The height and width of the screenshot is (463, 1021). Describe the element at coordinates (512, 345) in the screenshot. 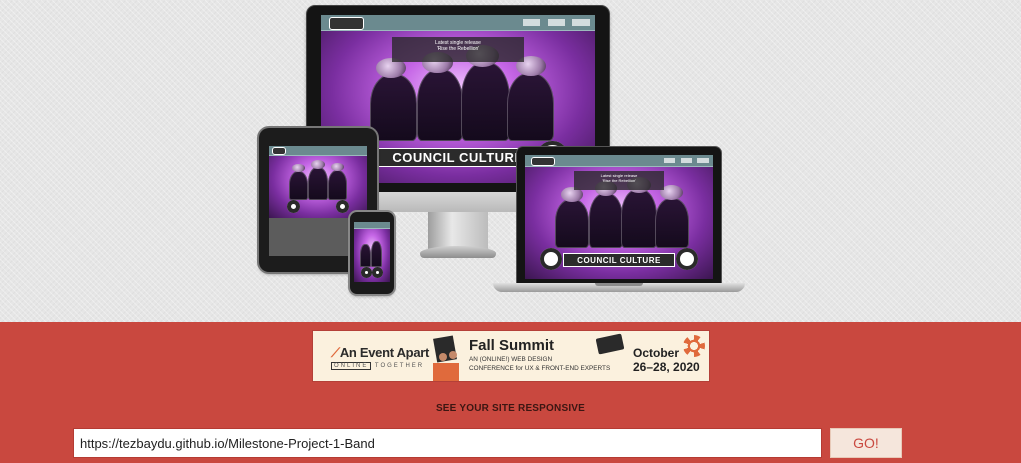

I see `ad-headline: Fall Summit` at that location.